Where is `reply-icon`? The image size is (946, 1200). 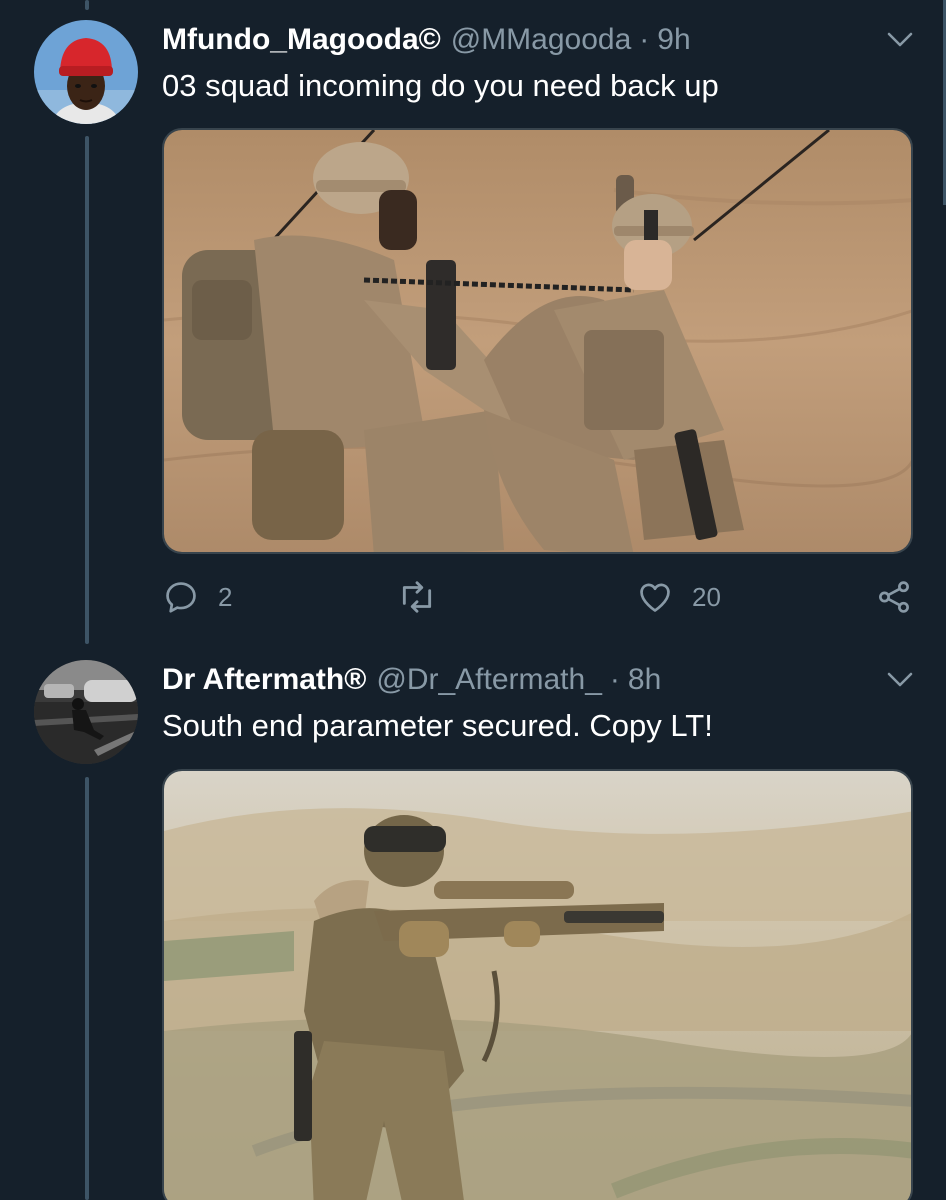
reply-icon is located at coordinates (181, 597).